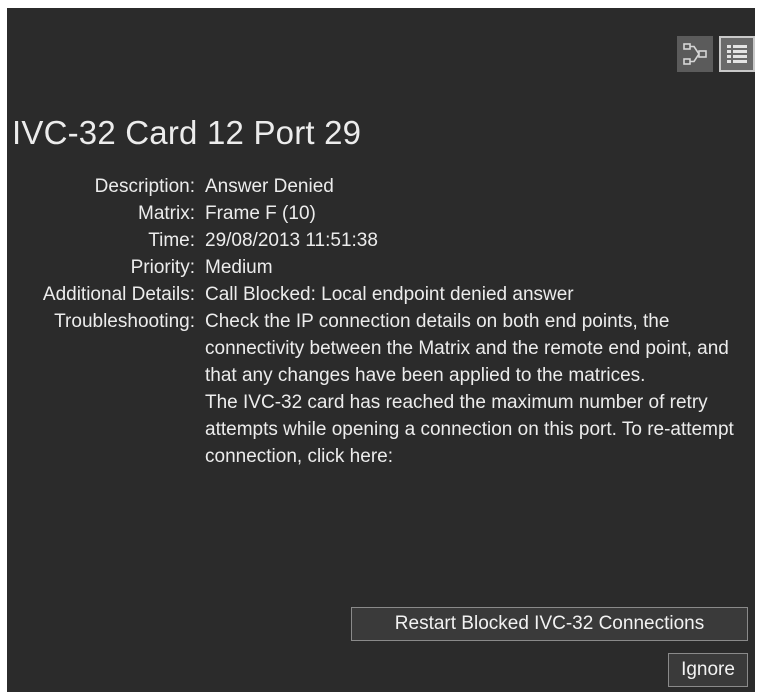 This screenshot has width=765, height=692. I want to click on ignore-button: Ignore, so click(708, 670).